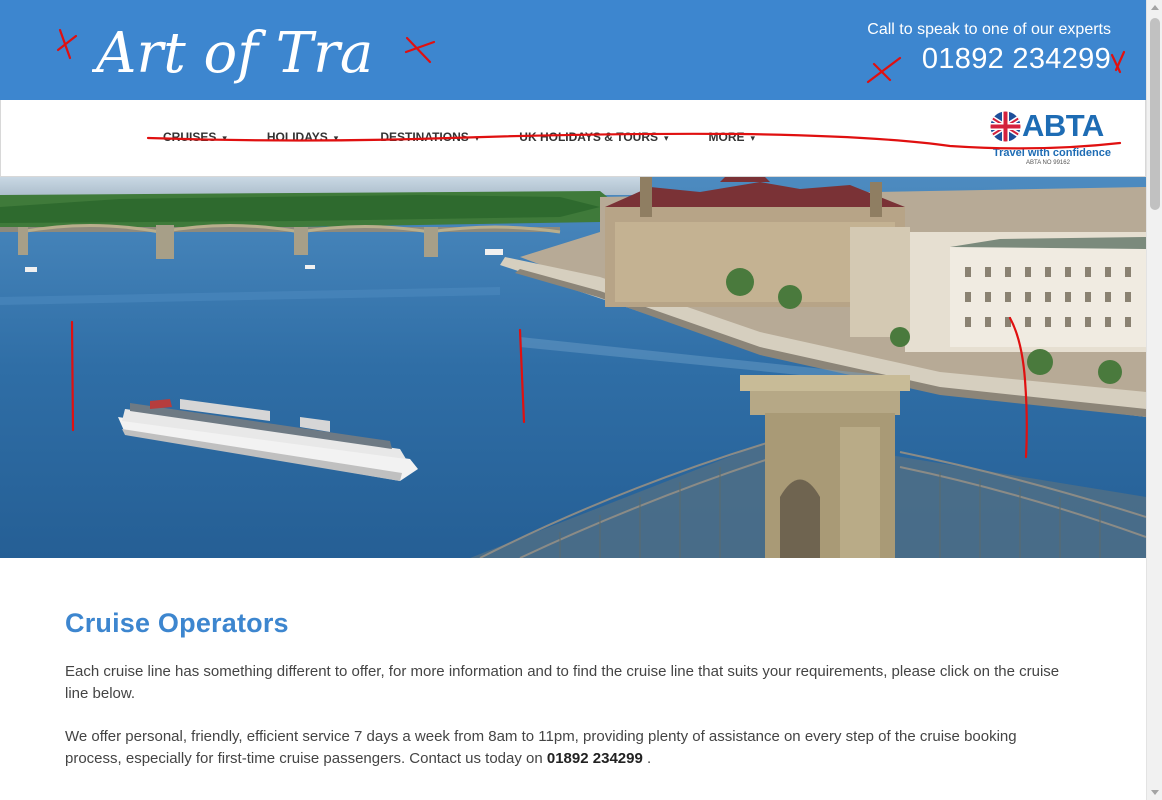 The width and height of the screenshot is (1162, 800). Describe the element at coordinates (1005, 126) in the screenshot. I see `union-globe-icon` at that location.